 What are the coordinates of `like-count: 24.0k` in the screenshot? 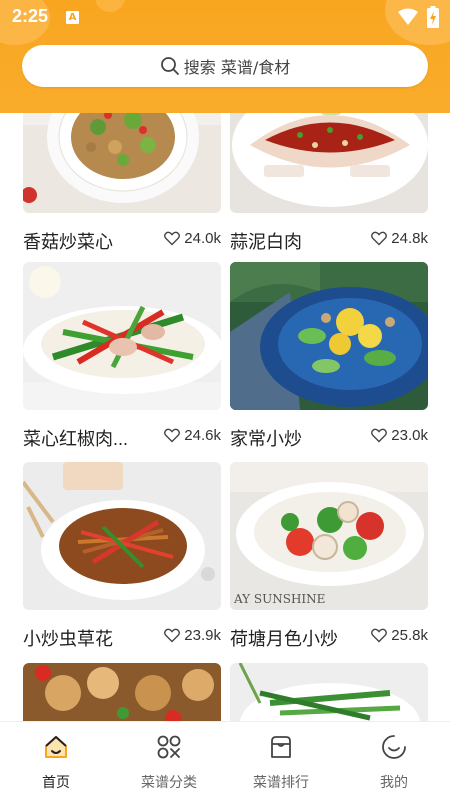 It's located at (192, 238).